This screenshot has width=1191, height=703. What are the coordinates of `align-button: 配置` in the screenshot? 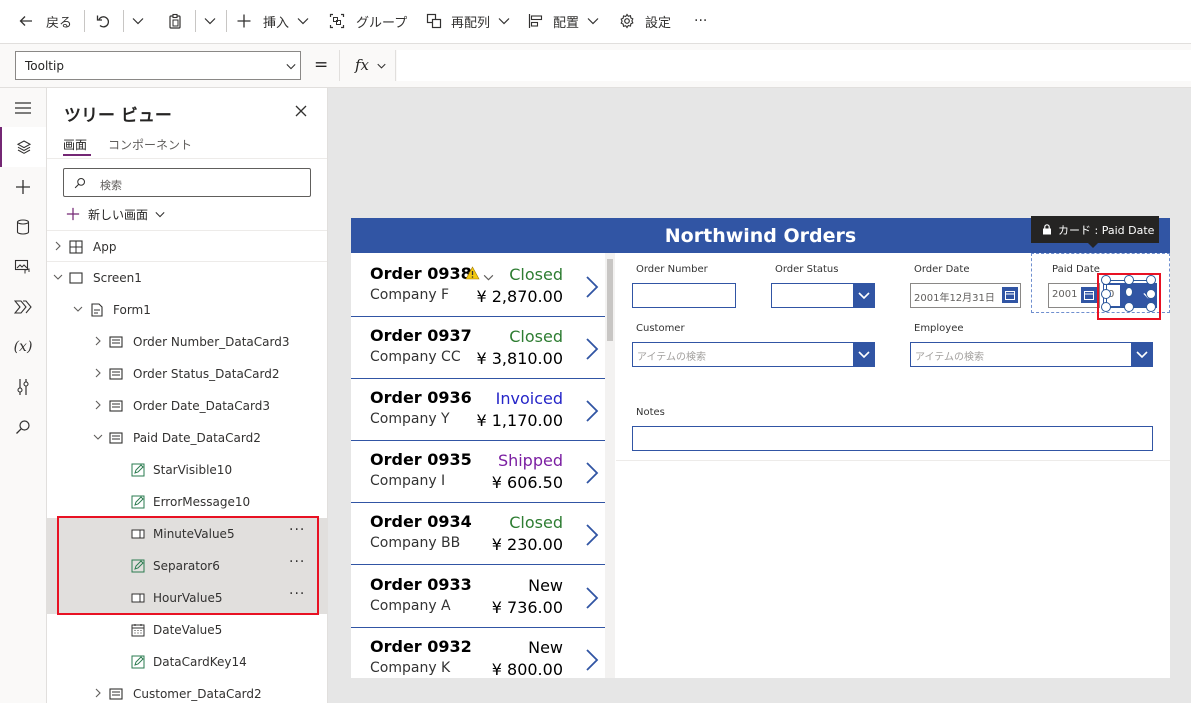 It's located at (563, 21).